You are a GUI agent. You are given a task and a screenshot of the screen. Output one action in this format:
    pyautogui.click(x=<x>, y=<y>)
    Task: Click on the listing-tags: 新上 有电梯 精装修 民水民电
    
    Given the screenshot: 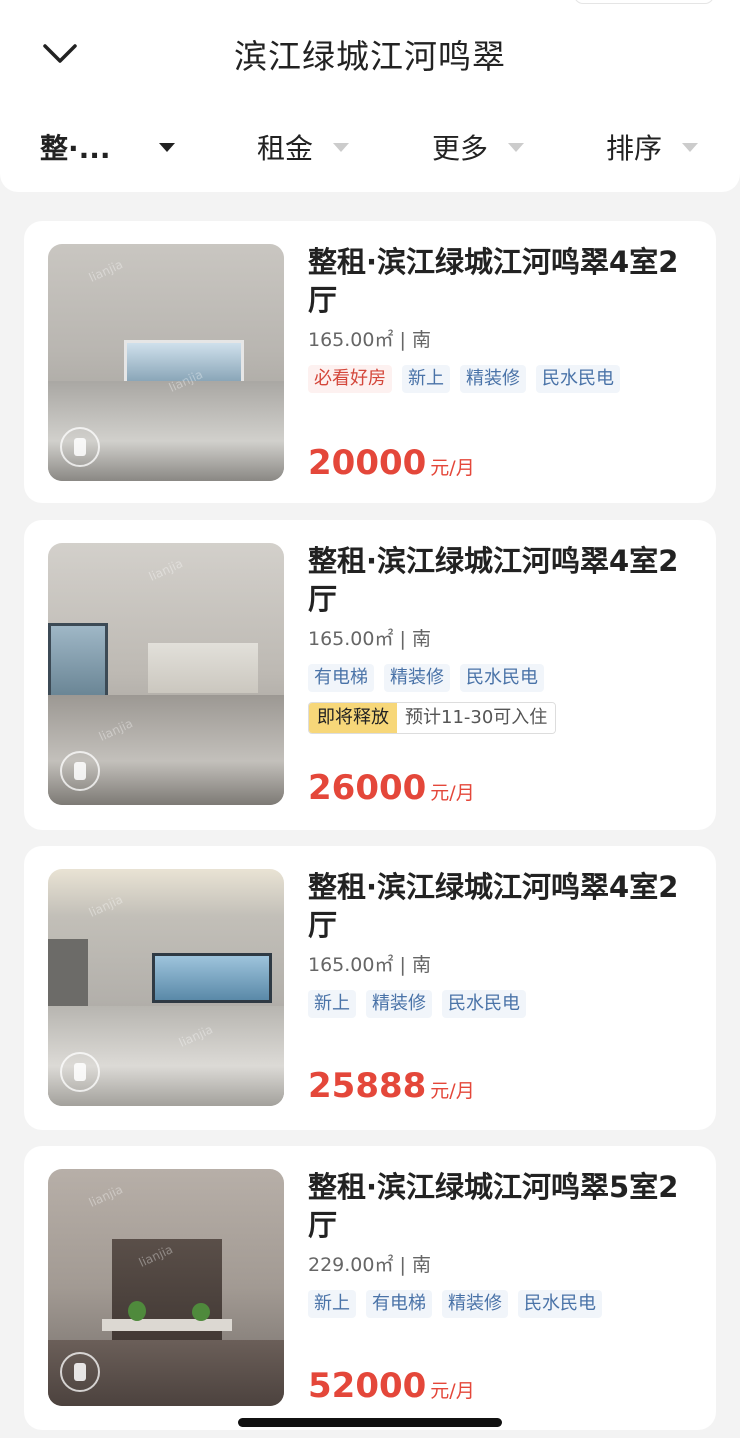 What is the action you would take?
    pyautogui.click(x=503, y=1304)
    